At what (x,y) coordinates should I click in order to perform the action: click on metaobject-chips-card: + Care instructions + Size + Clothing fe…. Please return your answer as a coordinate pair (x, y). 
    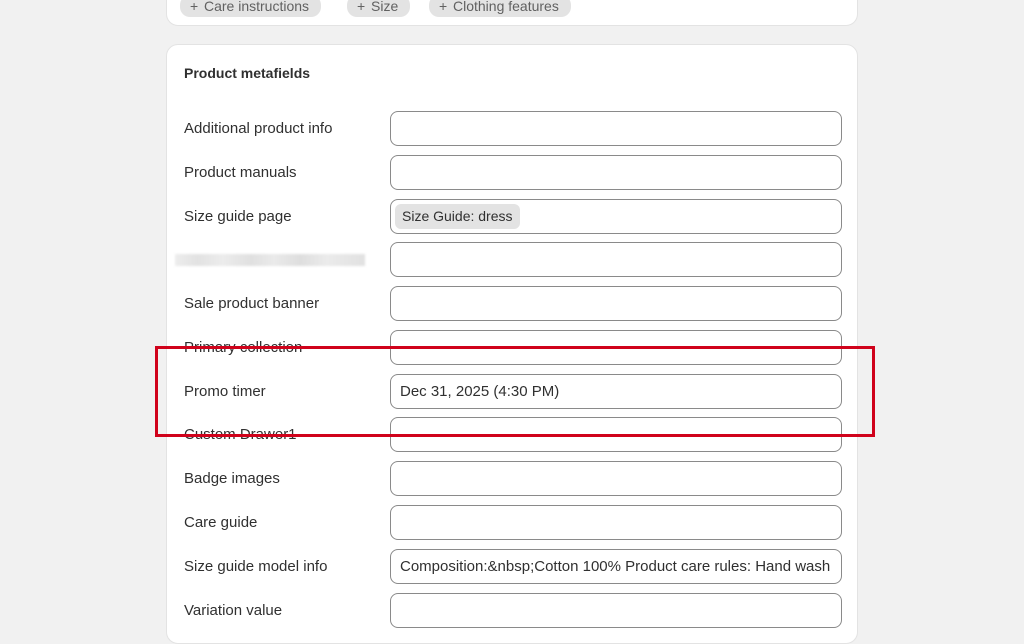
    Looking at the image, I should click on (512, 13).